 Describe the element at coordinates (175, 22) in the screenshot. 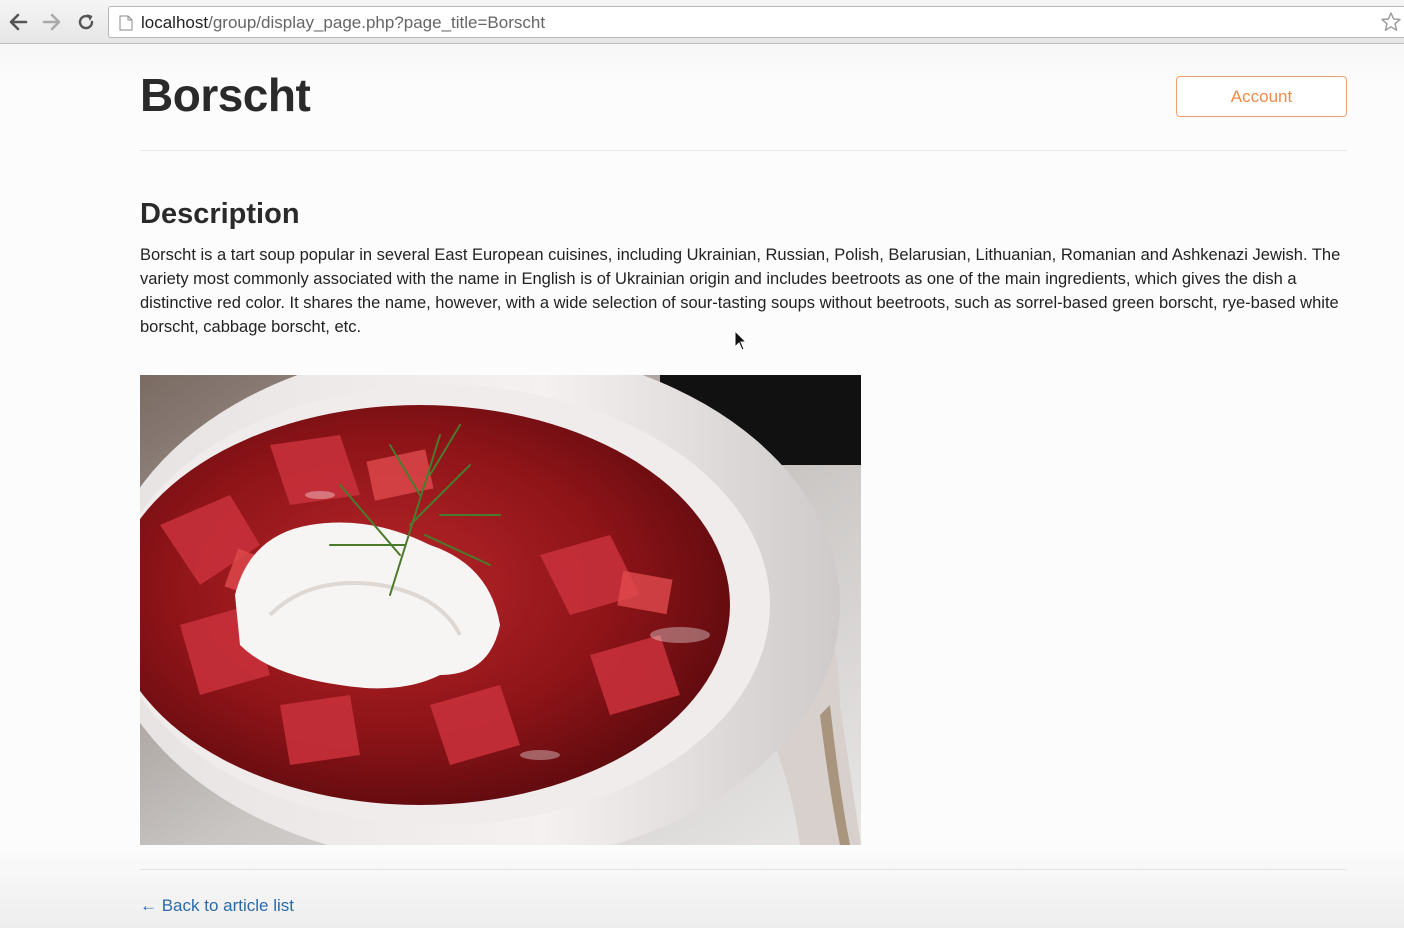

I see `url-host: localhost` at that location.